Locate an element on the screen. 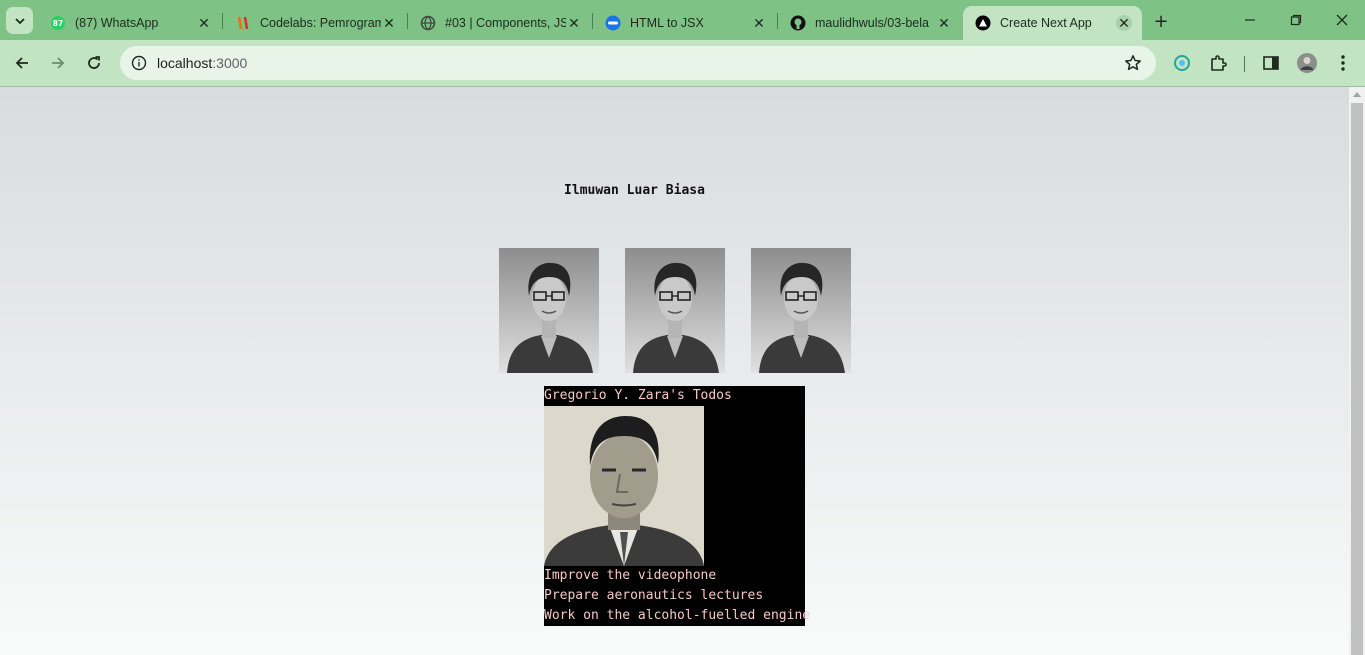 The width and height of the screenshot is (1365, 655). bookmark-star-icon is located at coordinates (1133, 63).